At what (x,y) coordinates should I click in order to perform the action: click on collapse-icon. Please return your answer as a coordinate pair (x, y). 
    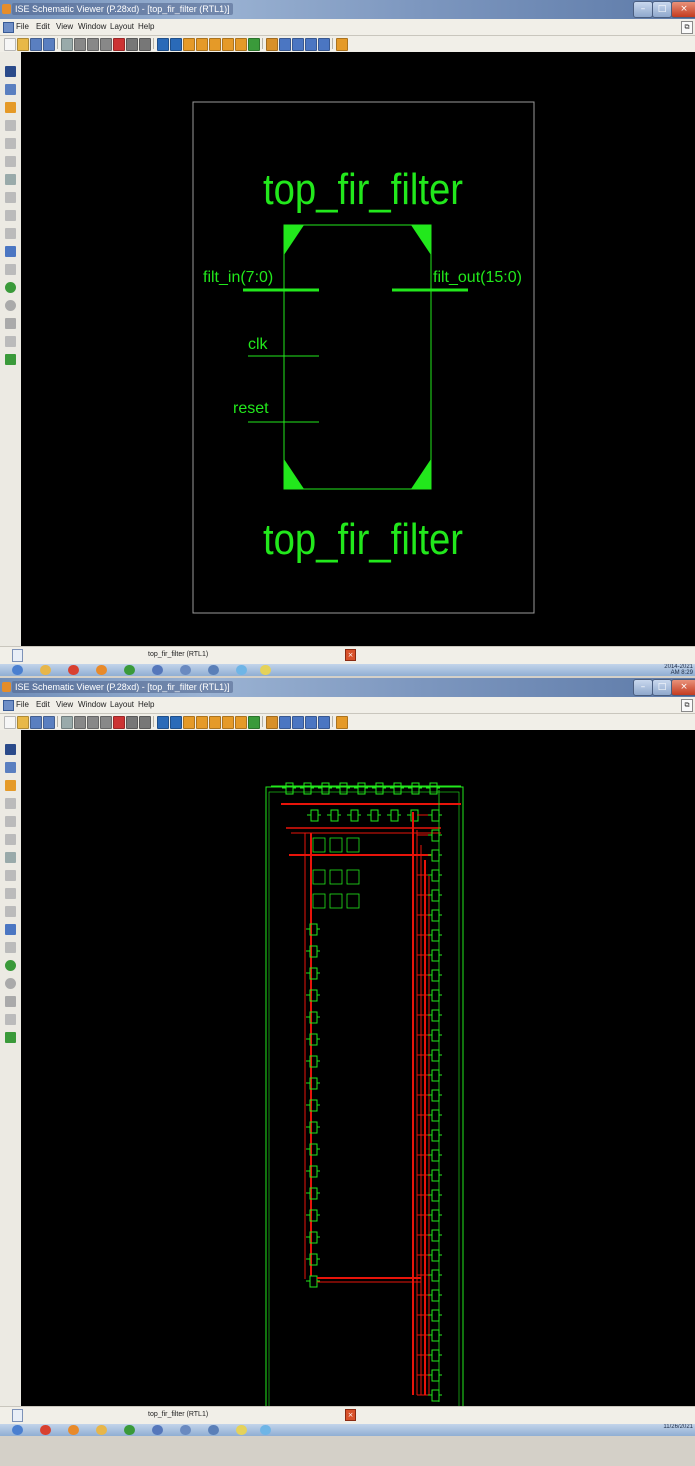
    Looking at the image, I should click on (10, 179).